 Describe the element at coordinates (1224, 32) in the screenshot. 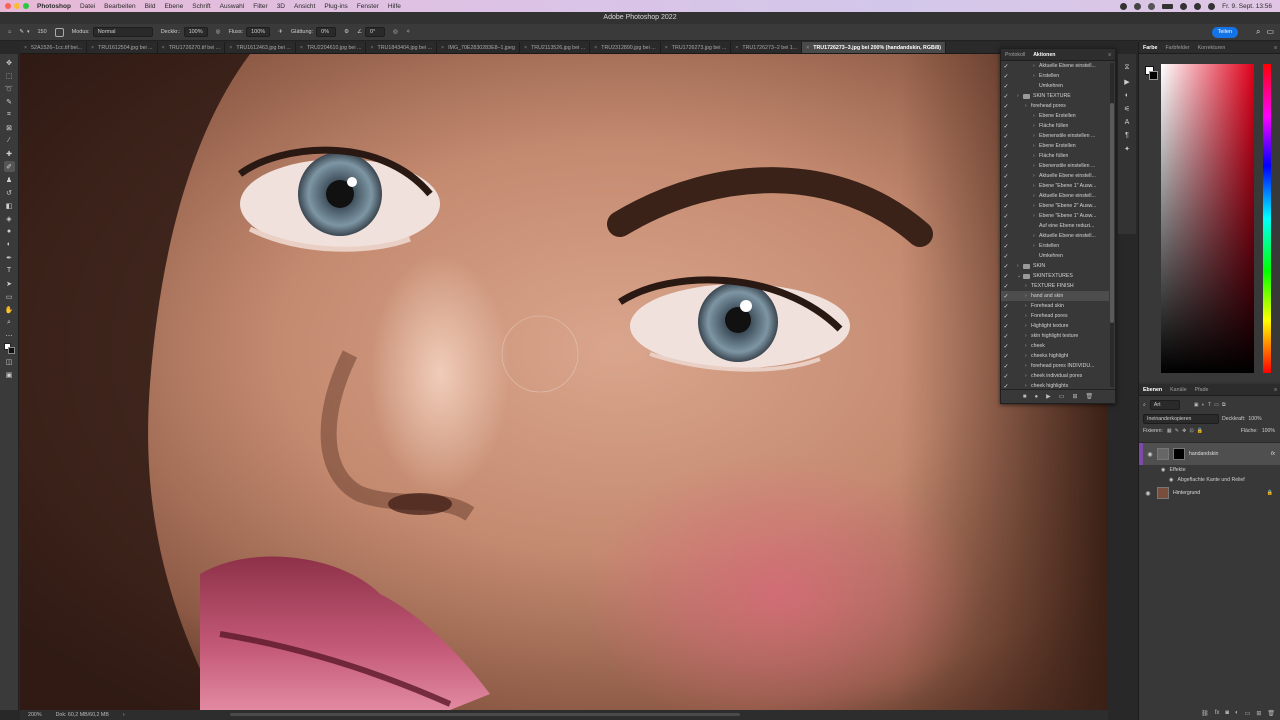

I see `share-button: Teilen` at that location.